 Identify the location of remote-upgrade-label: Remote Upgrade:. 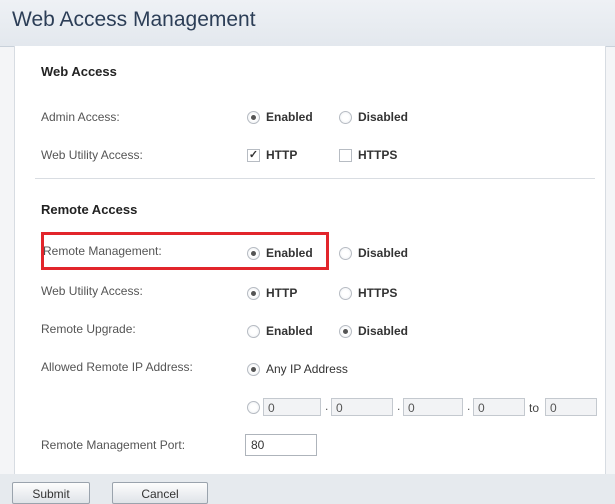
(88, 329).